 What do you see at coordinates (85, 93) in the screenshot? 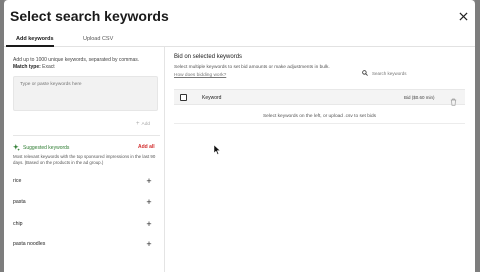
I see `keywords-textarea` at bounding box center [85, 93].